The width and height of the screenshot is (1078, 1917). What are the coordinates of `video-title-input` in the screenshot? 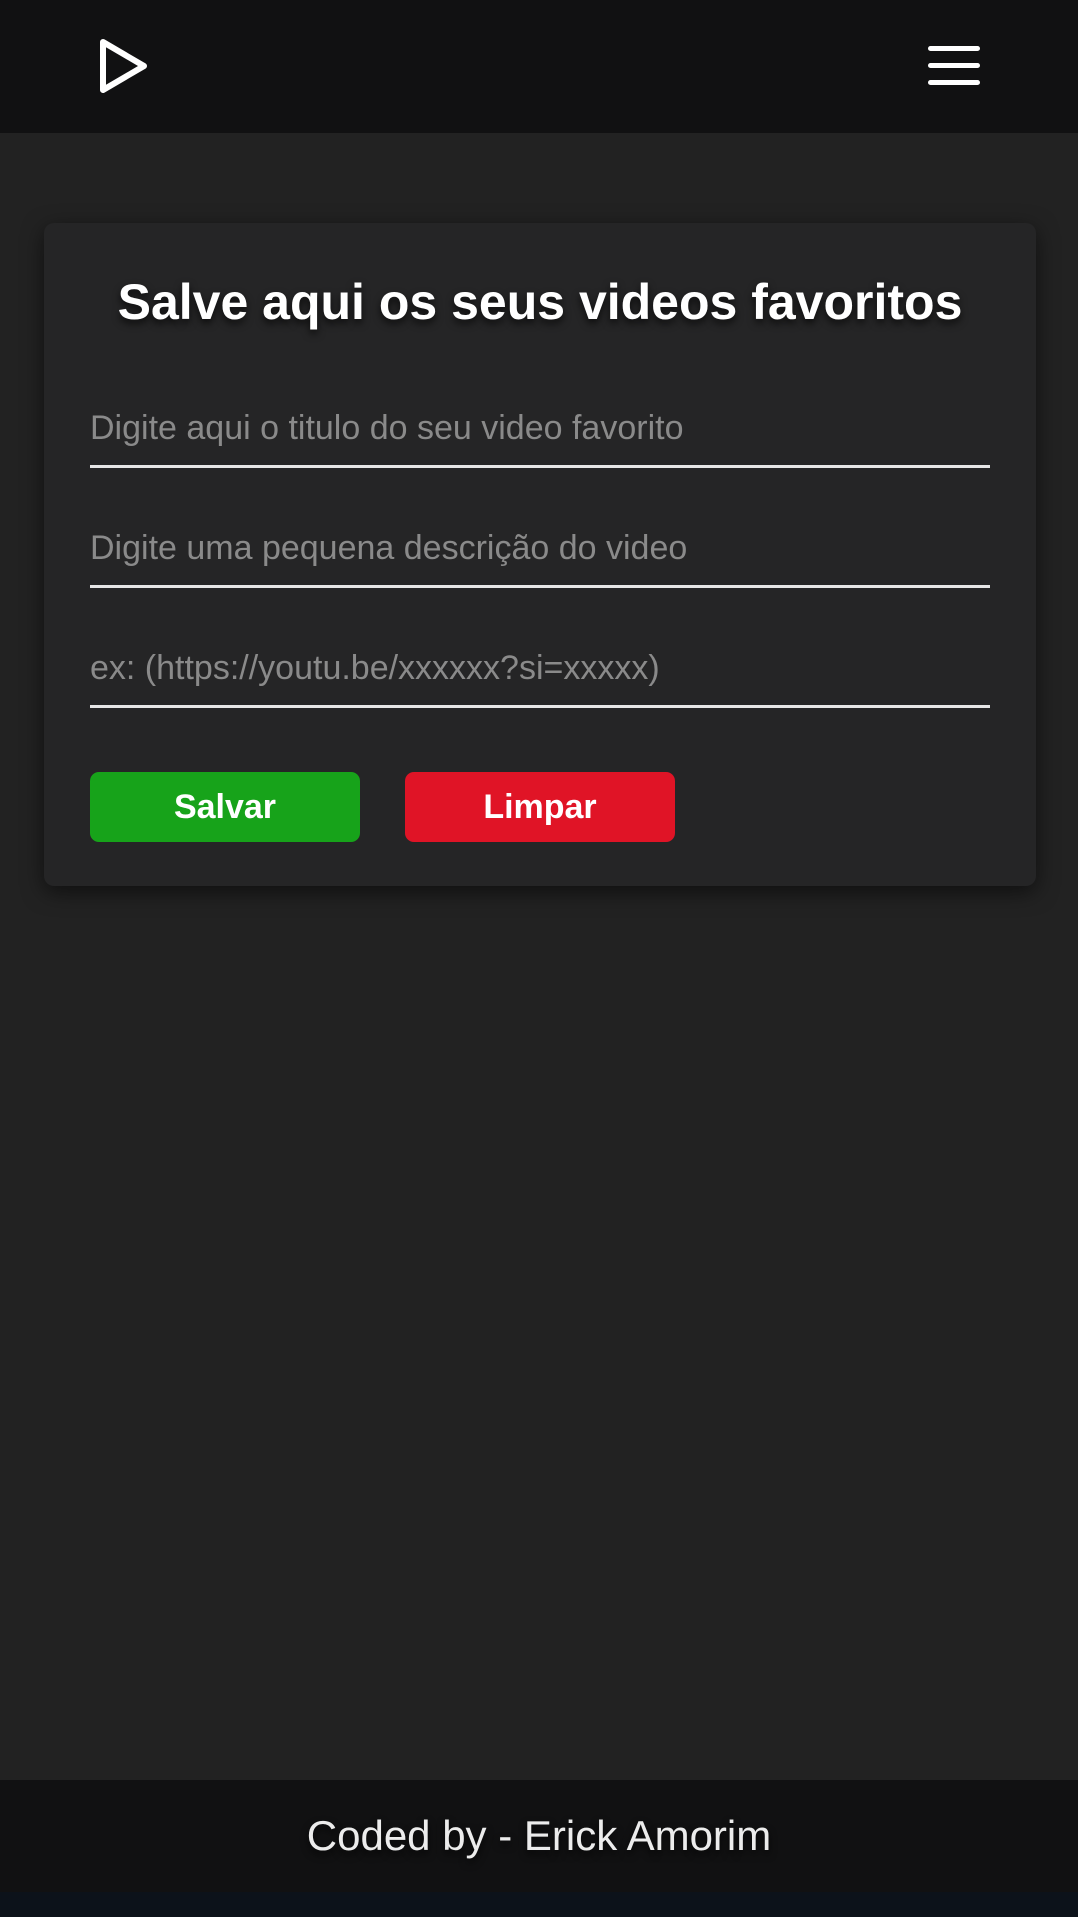 It's located at (540, 433).